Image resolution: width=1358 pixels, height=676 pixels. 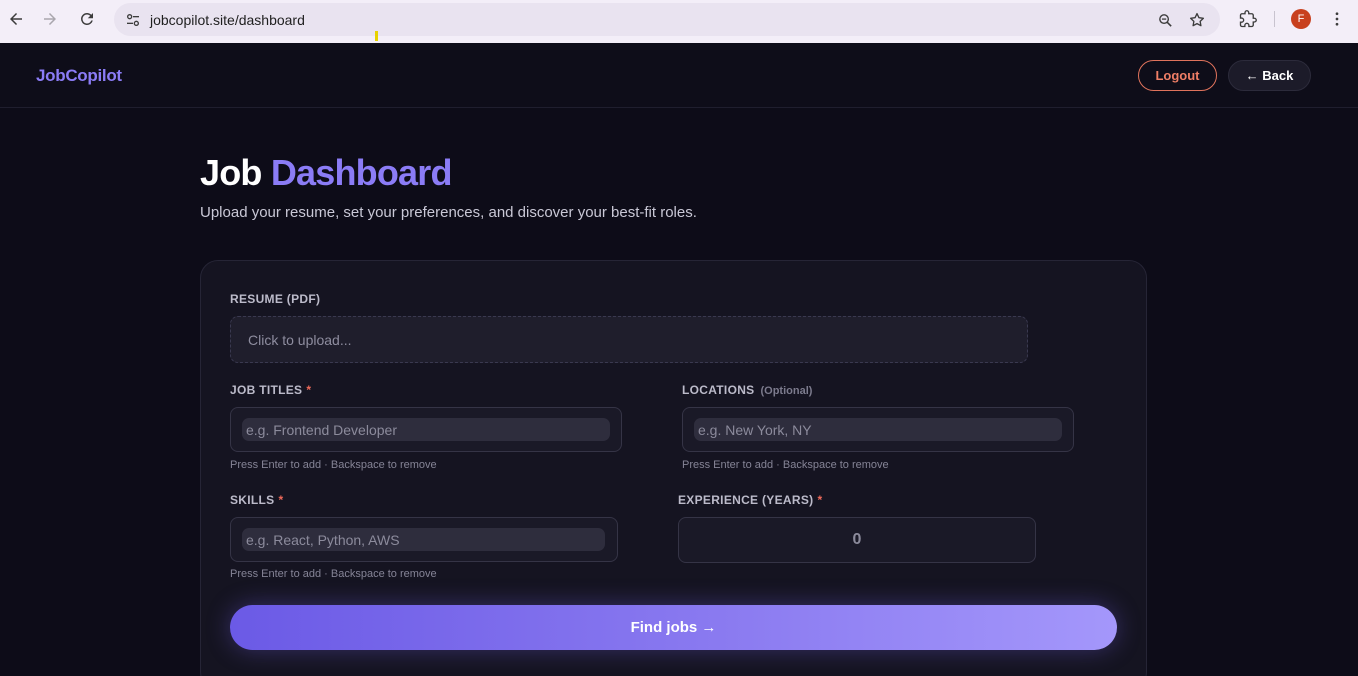 What do you see at coordinates (1301, 19) in the screenshot?
I see `profile-avatar: F` at bounding box center [1301, 19].